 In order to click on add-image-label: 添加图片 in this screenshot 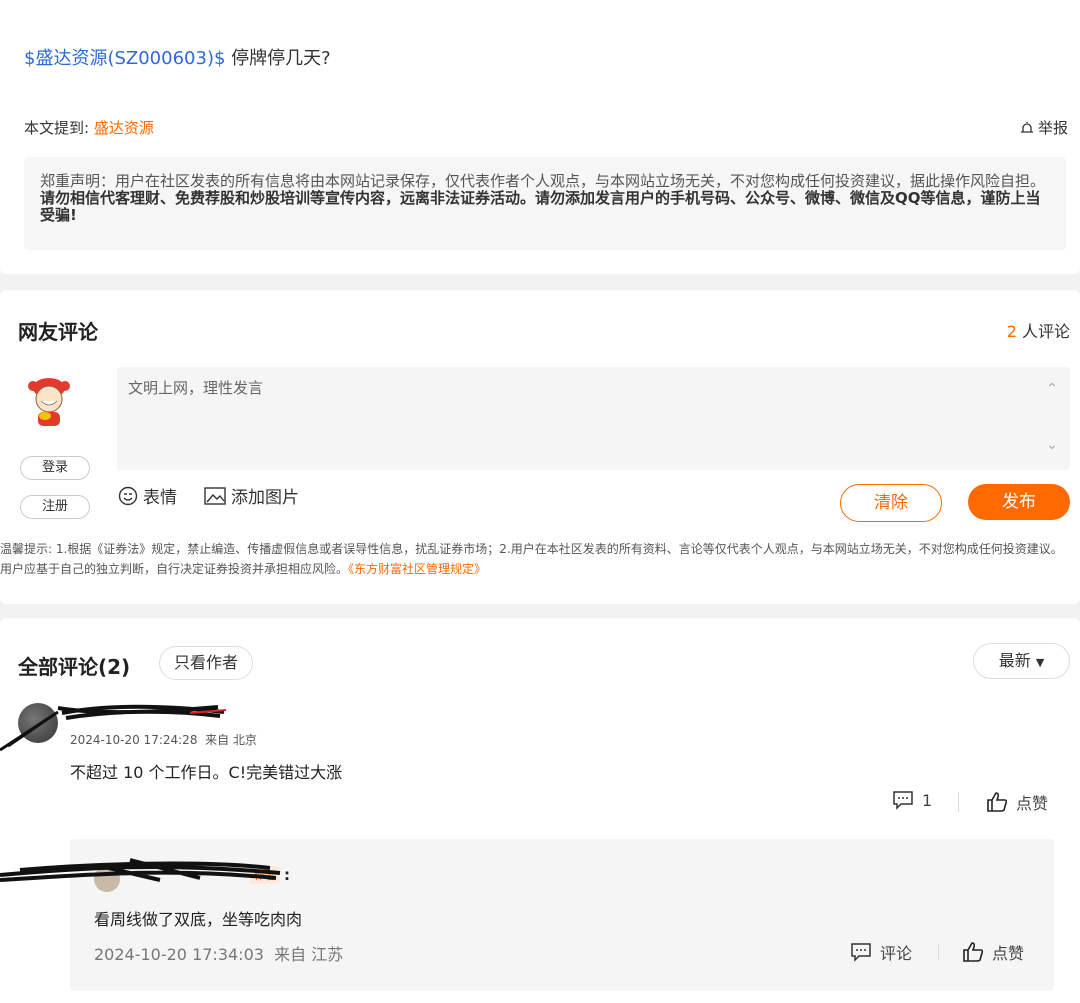, I will do `click(265, 498)`.